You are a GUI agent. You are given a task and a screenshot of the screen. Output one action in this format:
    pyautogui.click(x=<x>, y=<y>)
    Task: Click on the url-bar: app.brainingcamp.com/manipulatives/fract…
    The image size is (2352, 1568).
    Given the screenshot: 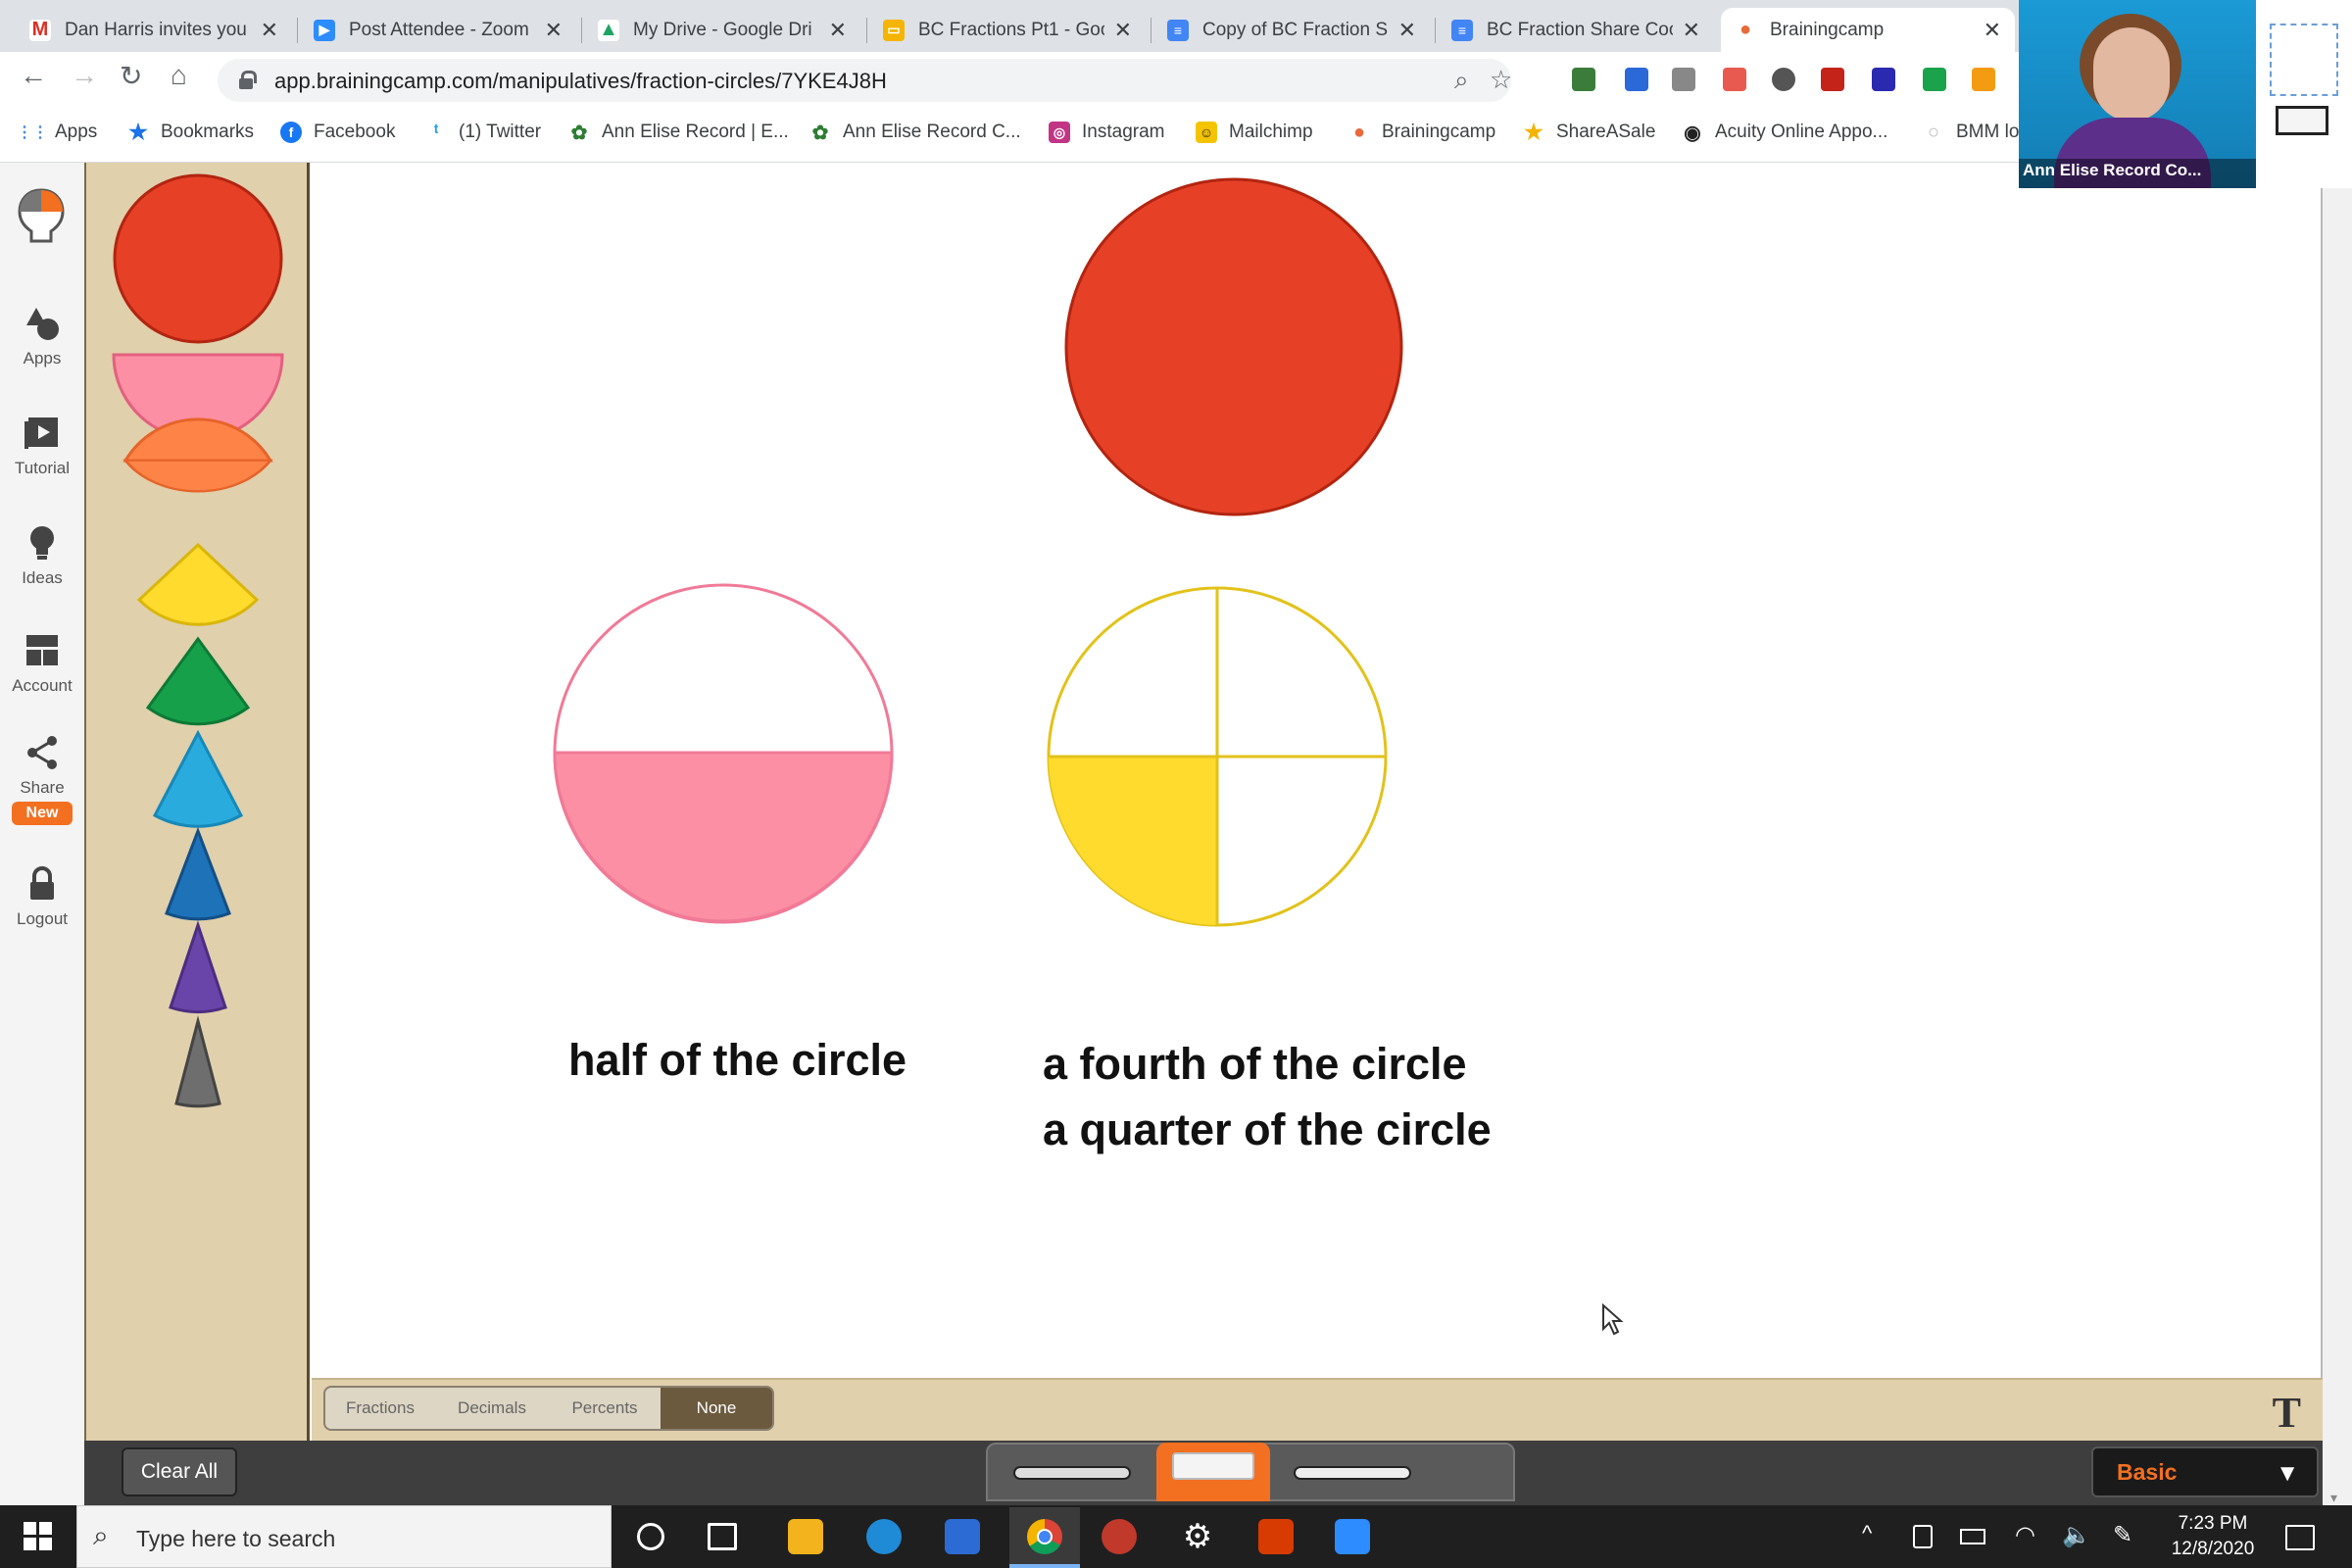 What is the action you would take?
    pyautogui.click(x=865, y=80)
    